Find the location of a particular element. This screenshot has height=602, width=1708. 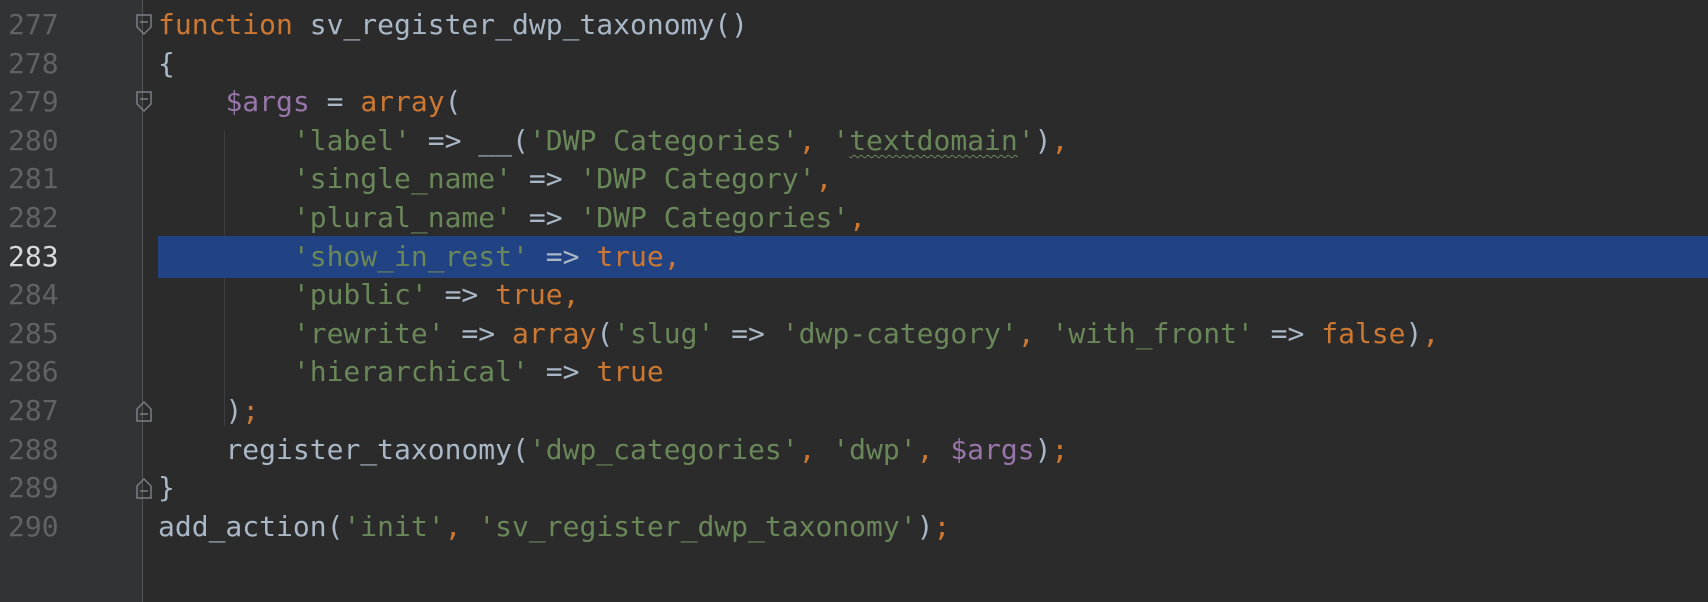

code-line: 277 function sv_register_dwp_taxonomy() is located at coordinates (854, 25).